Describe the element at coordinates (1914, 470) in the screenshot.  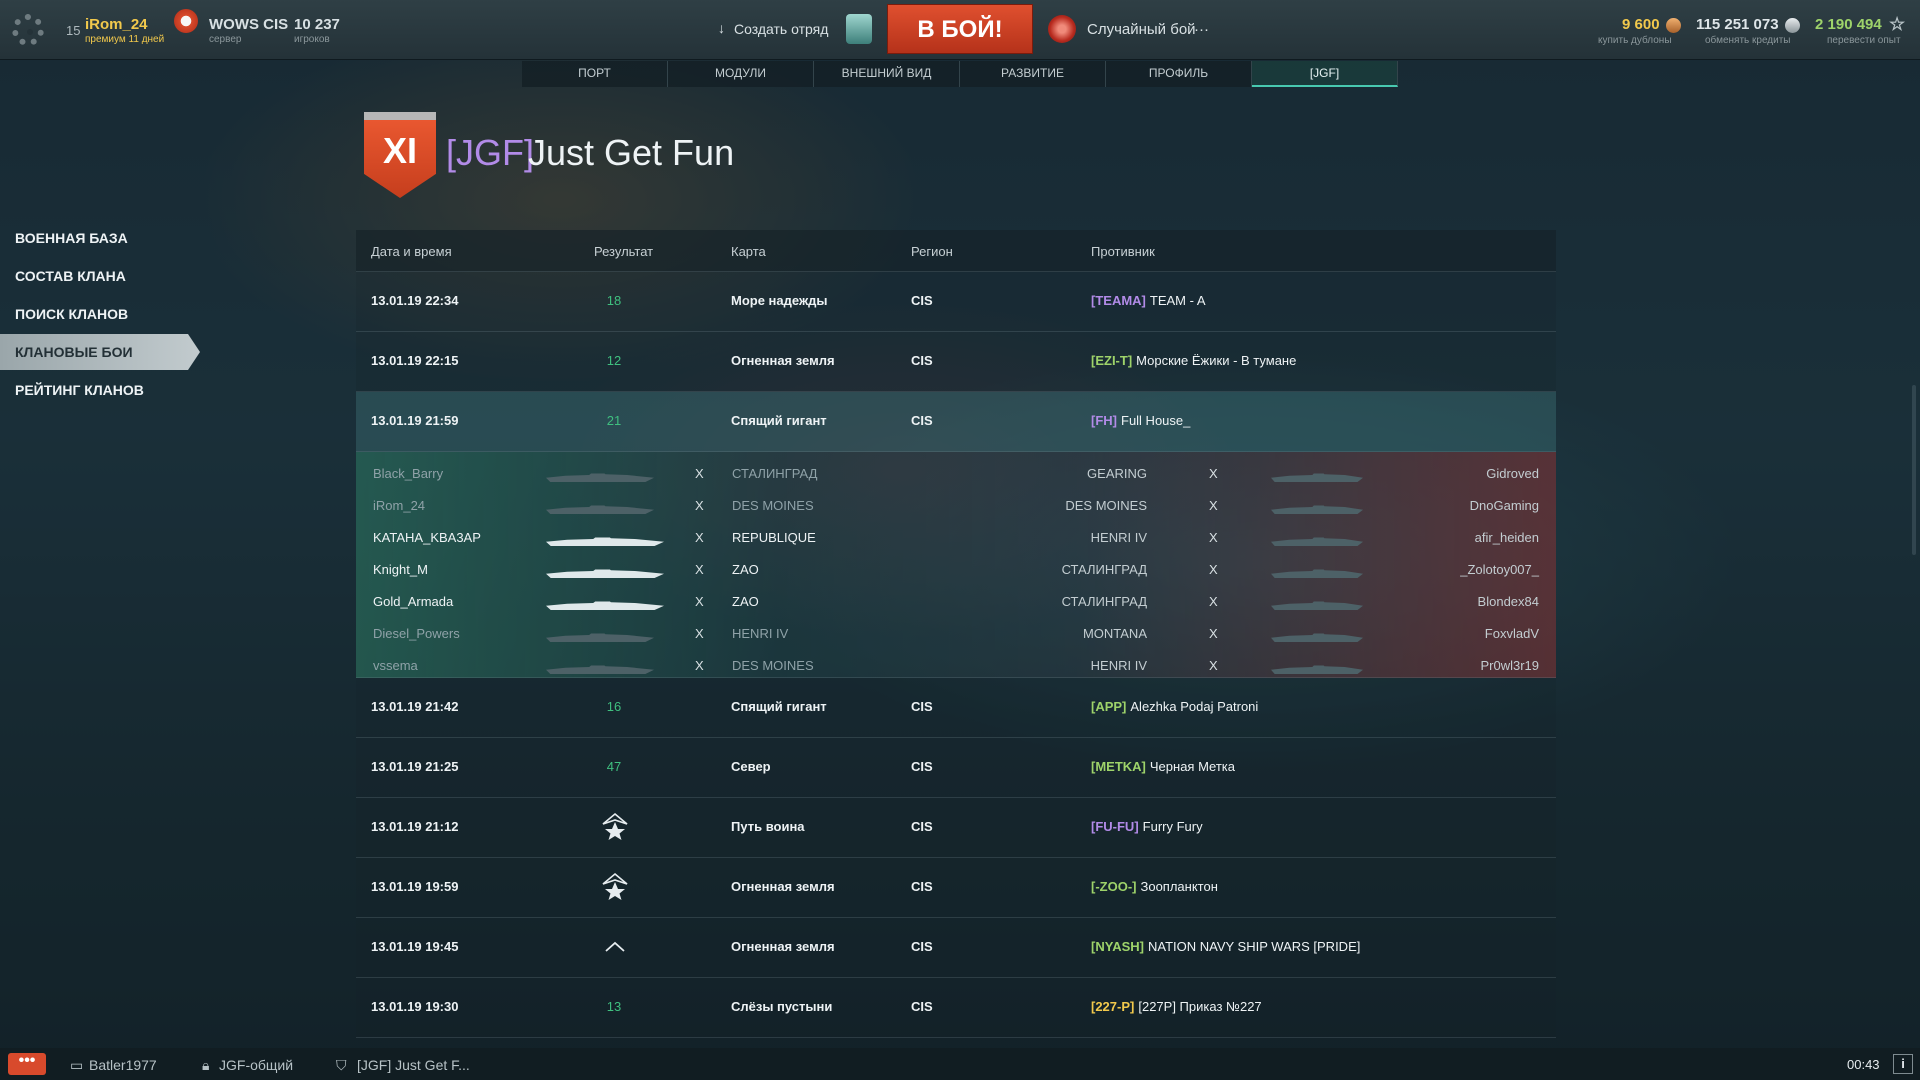
I see `scrollbar` at that location.